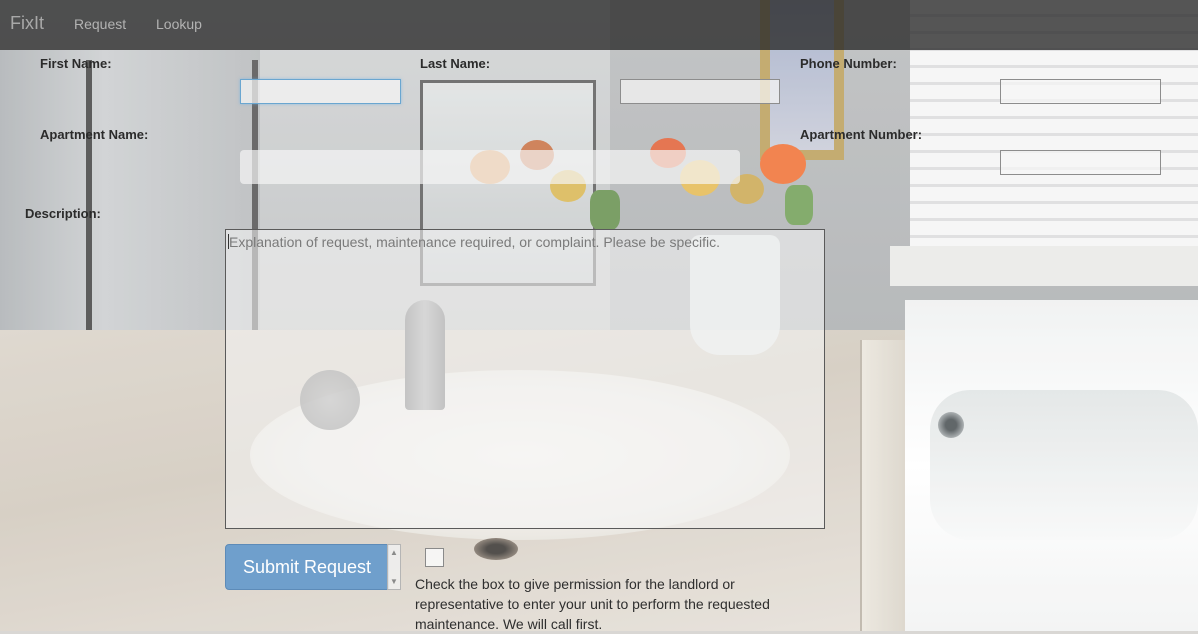 The image size is (1198, 634). Describe the element at coordinates (307, 567) in the screenshot. I see `submit-request-button: Submit Request` at that location.